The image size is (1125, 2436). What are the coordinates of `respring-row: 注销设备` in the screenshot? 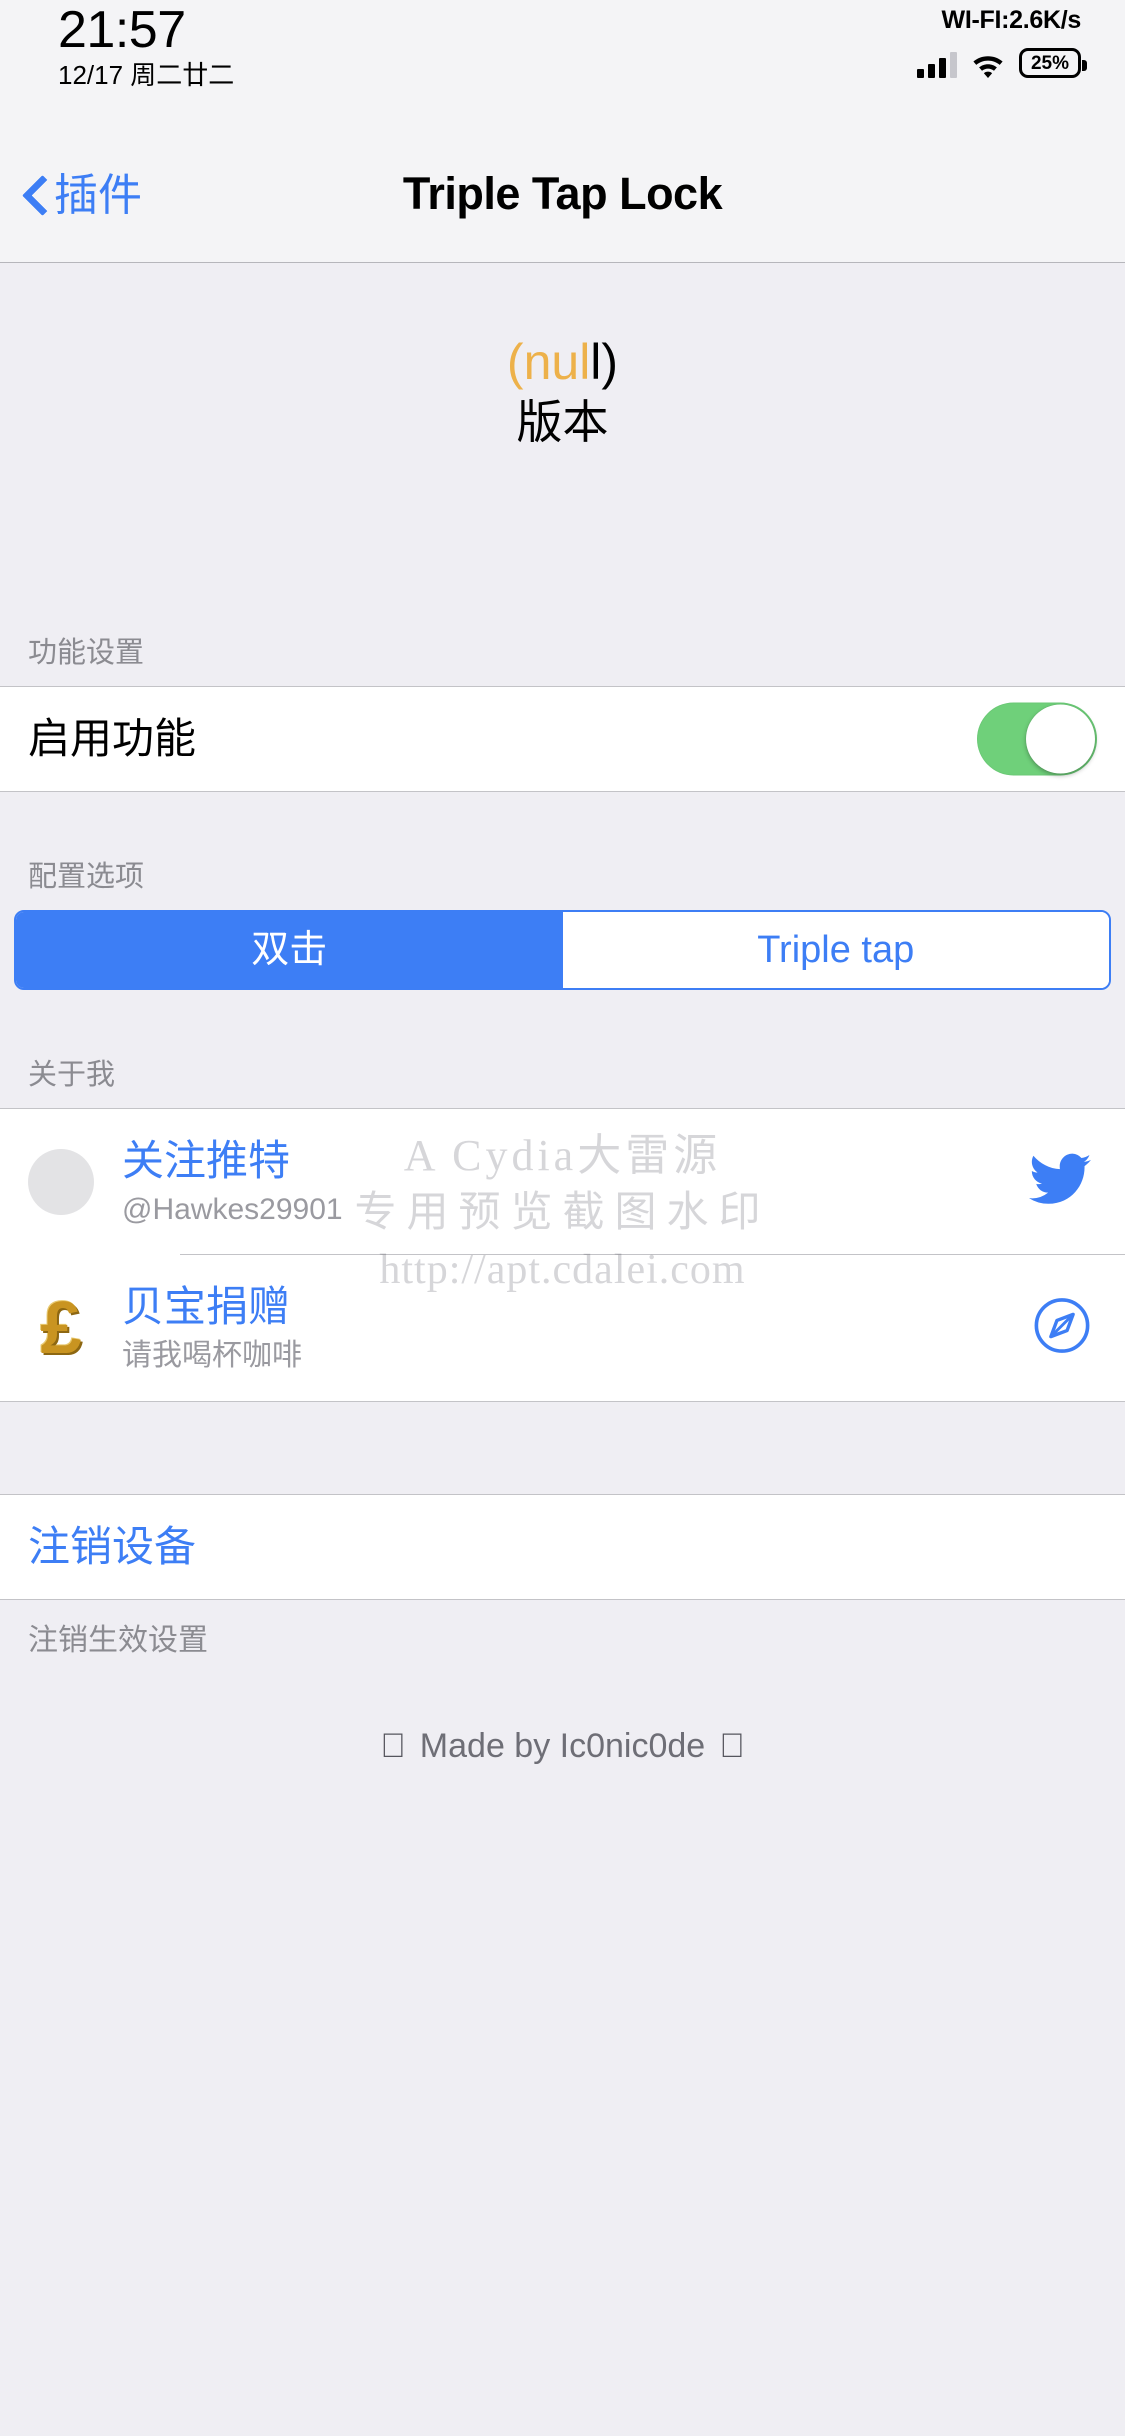 It's located at (562, 1547).